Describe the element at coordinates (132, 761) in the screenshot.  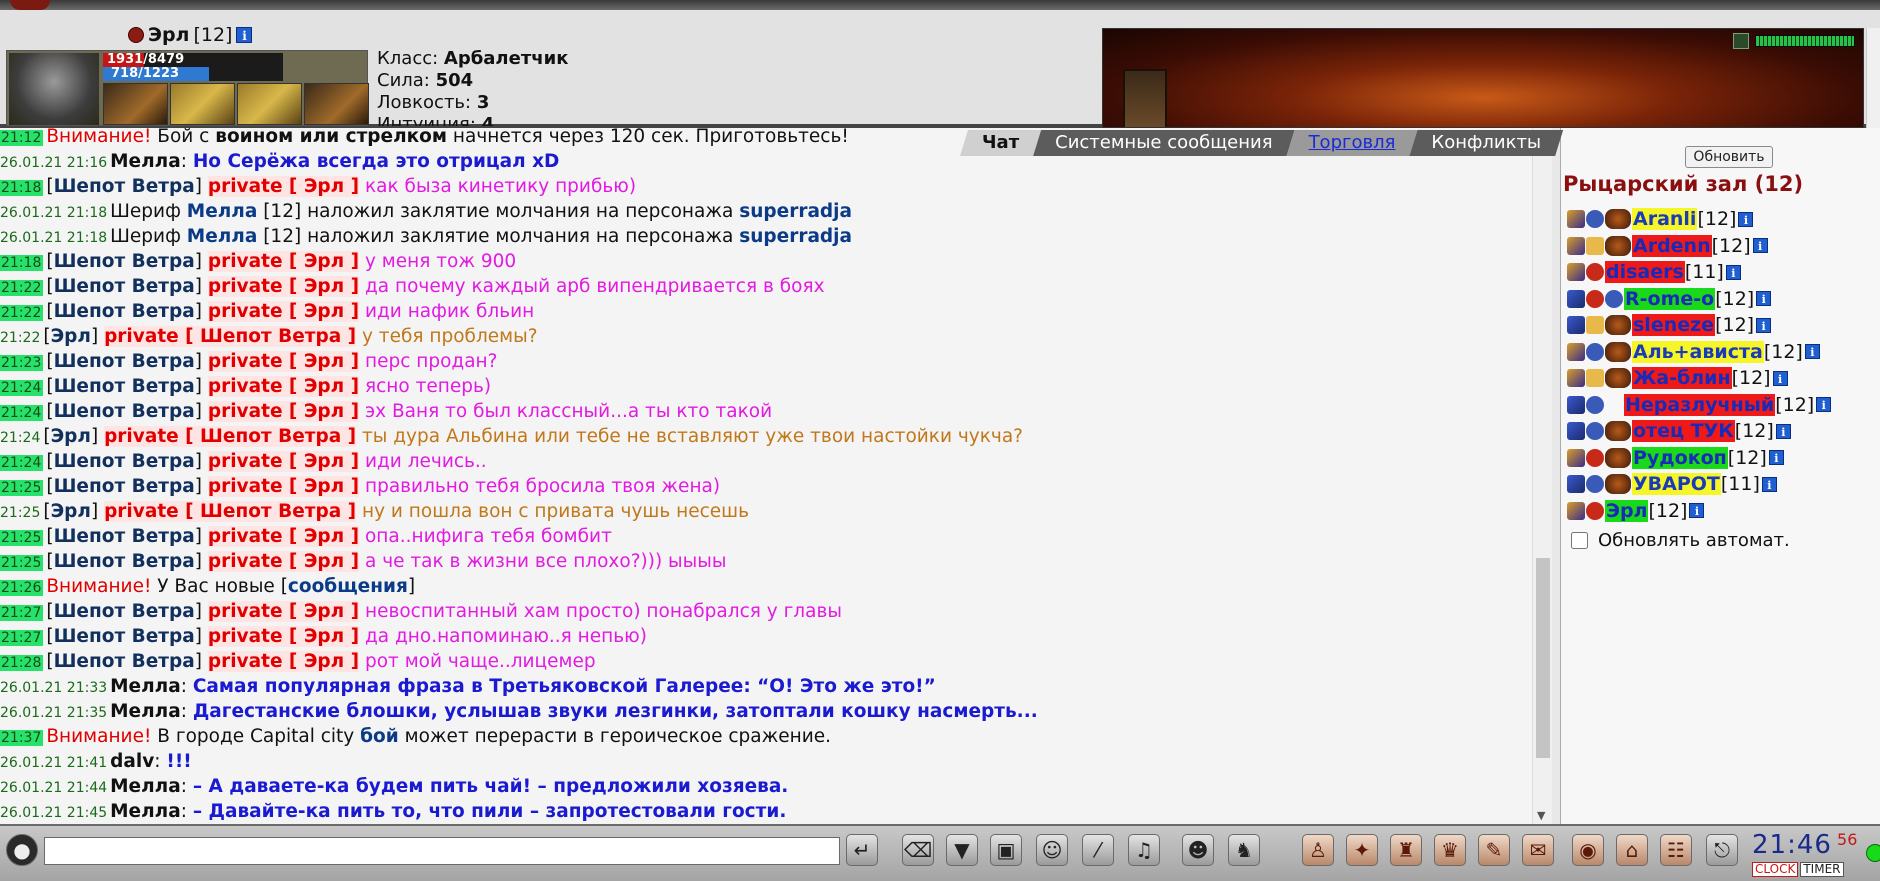
I see `sender-nick: dalv` at that location.